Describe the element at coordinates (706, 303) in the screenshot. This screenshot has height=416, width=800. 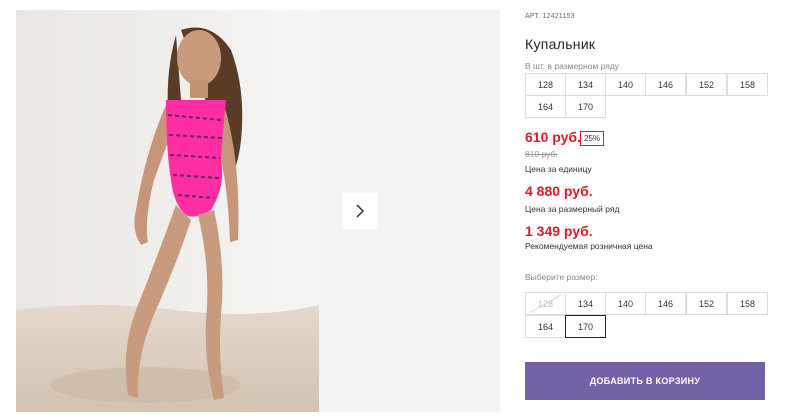
I see `size-option: 152` at that location.